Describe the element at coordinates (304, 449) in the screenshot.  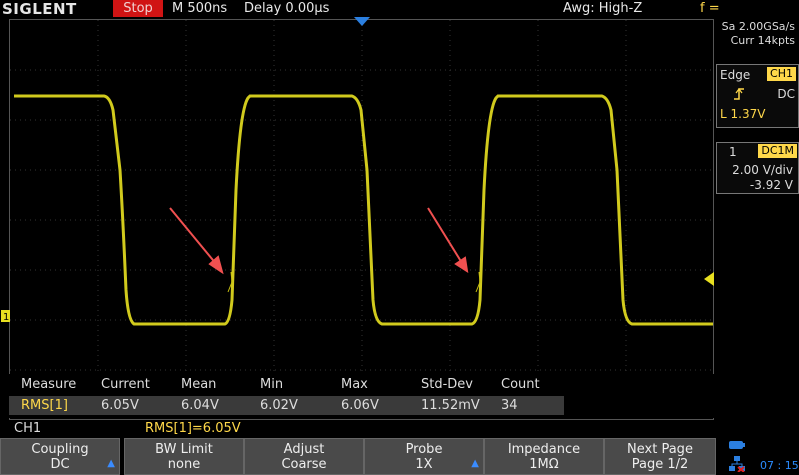
I see `softkey-title: Adjust` at that location.